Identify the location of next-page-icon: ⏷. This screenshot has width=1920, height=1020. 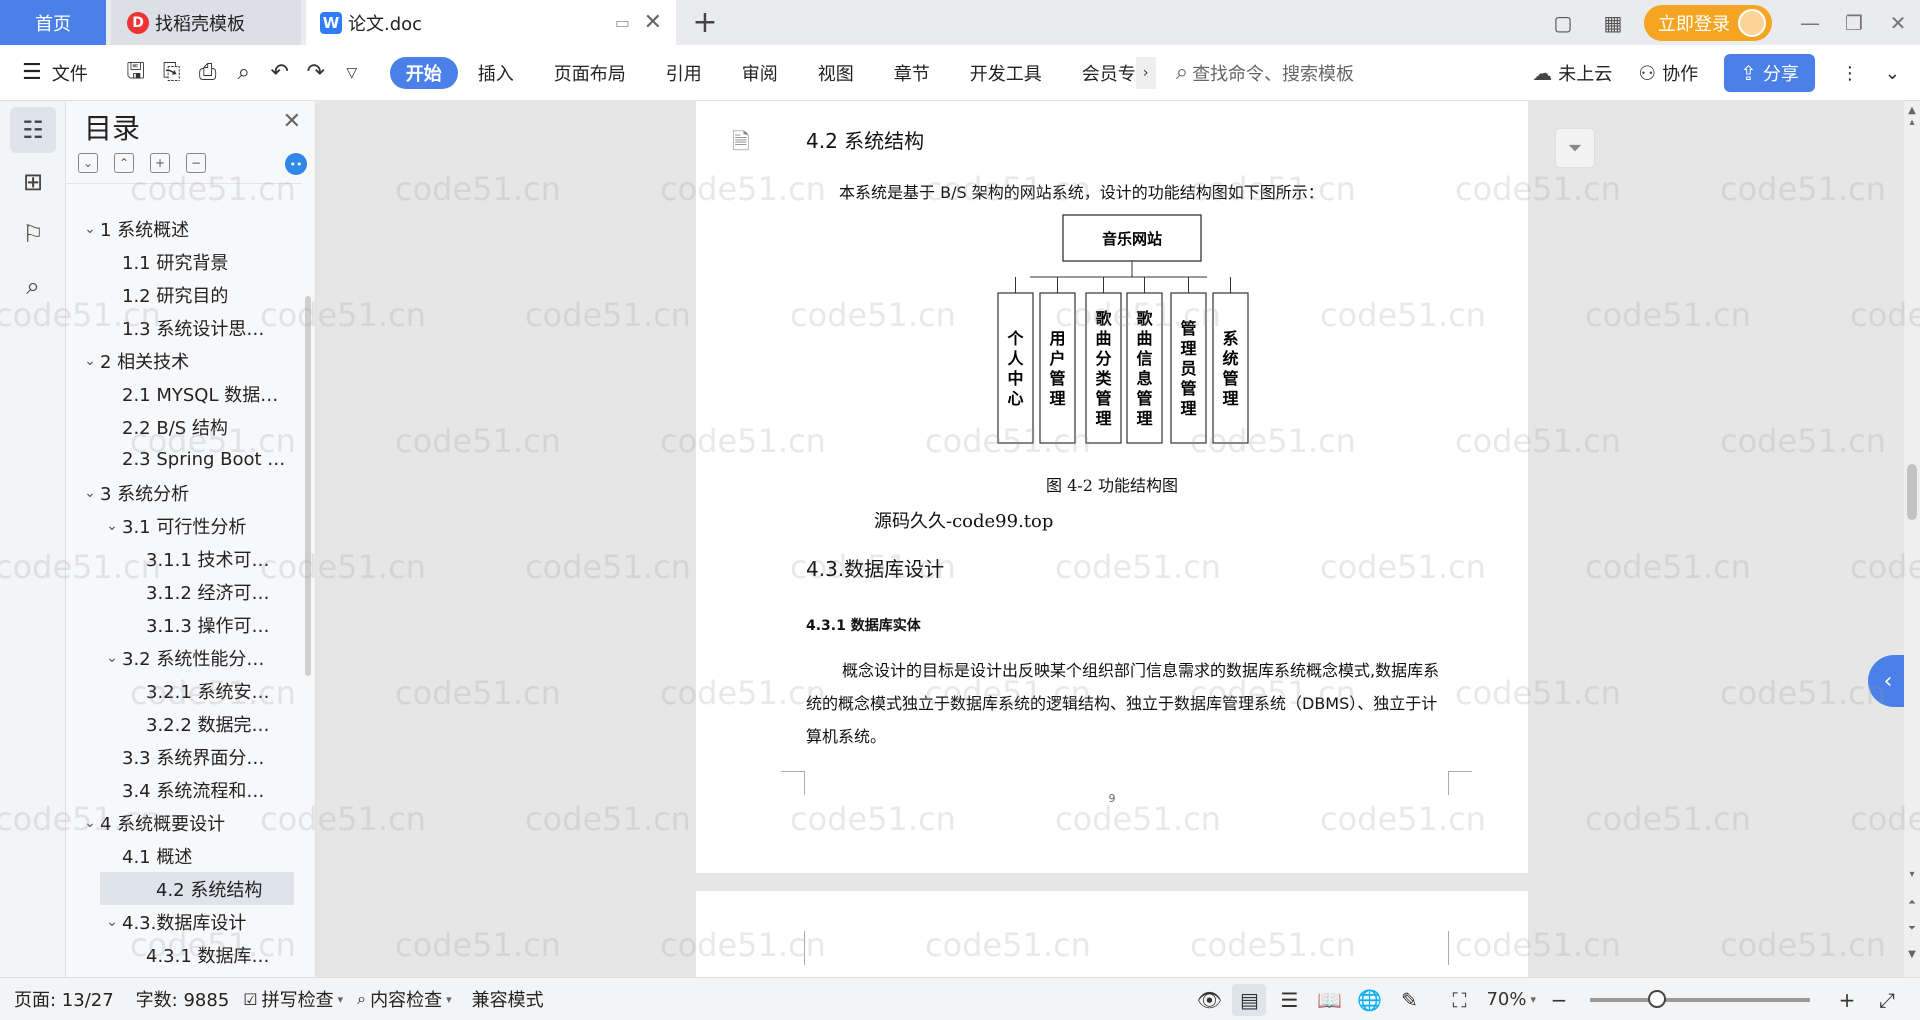
(1912, 928).